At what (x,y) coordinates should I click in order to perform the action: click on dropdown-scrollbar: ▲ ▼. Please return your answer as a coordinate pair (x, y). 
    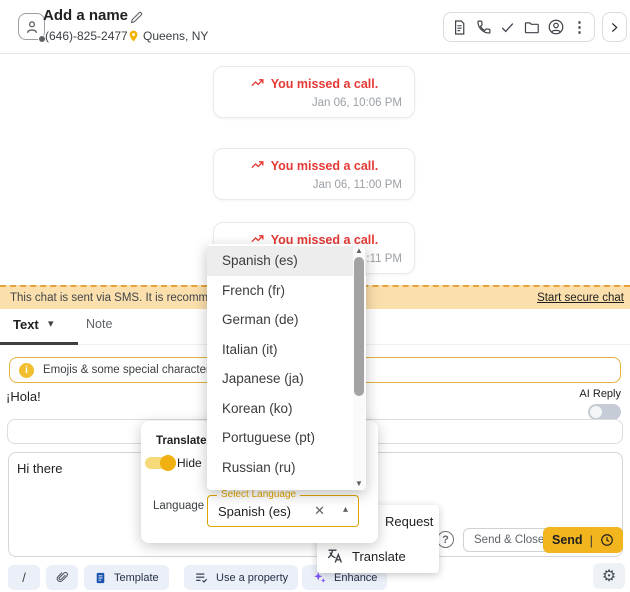
    Looking at the image, I should click on (359, 367).